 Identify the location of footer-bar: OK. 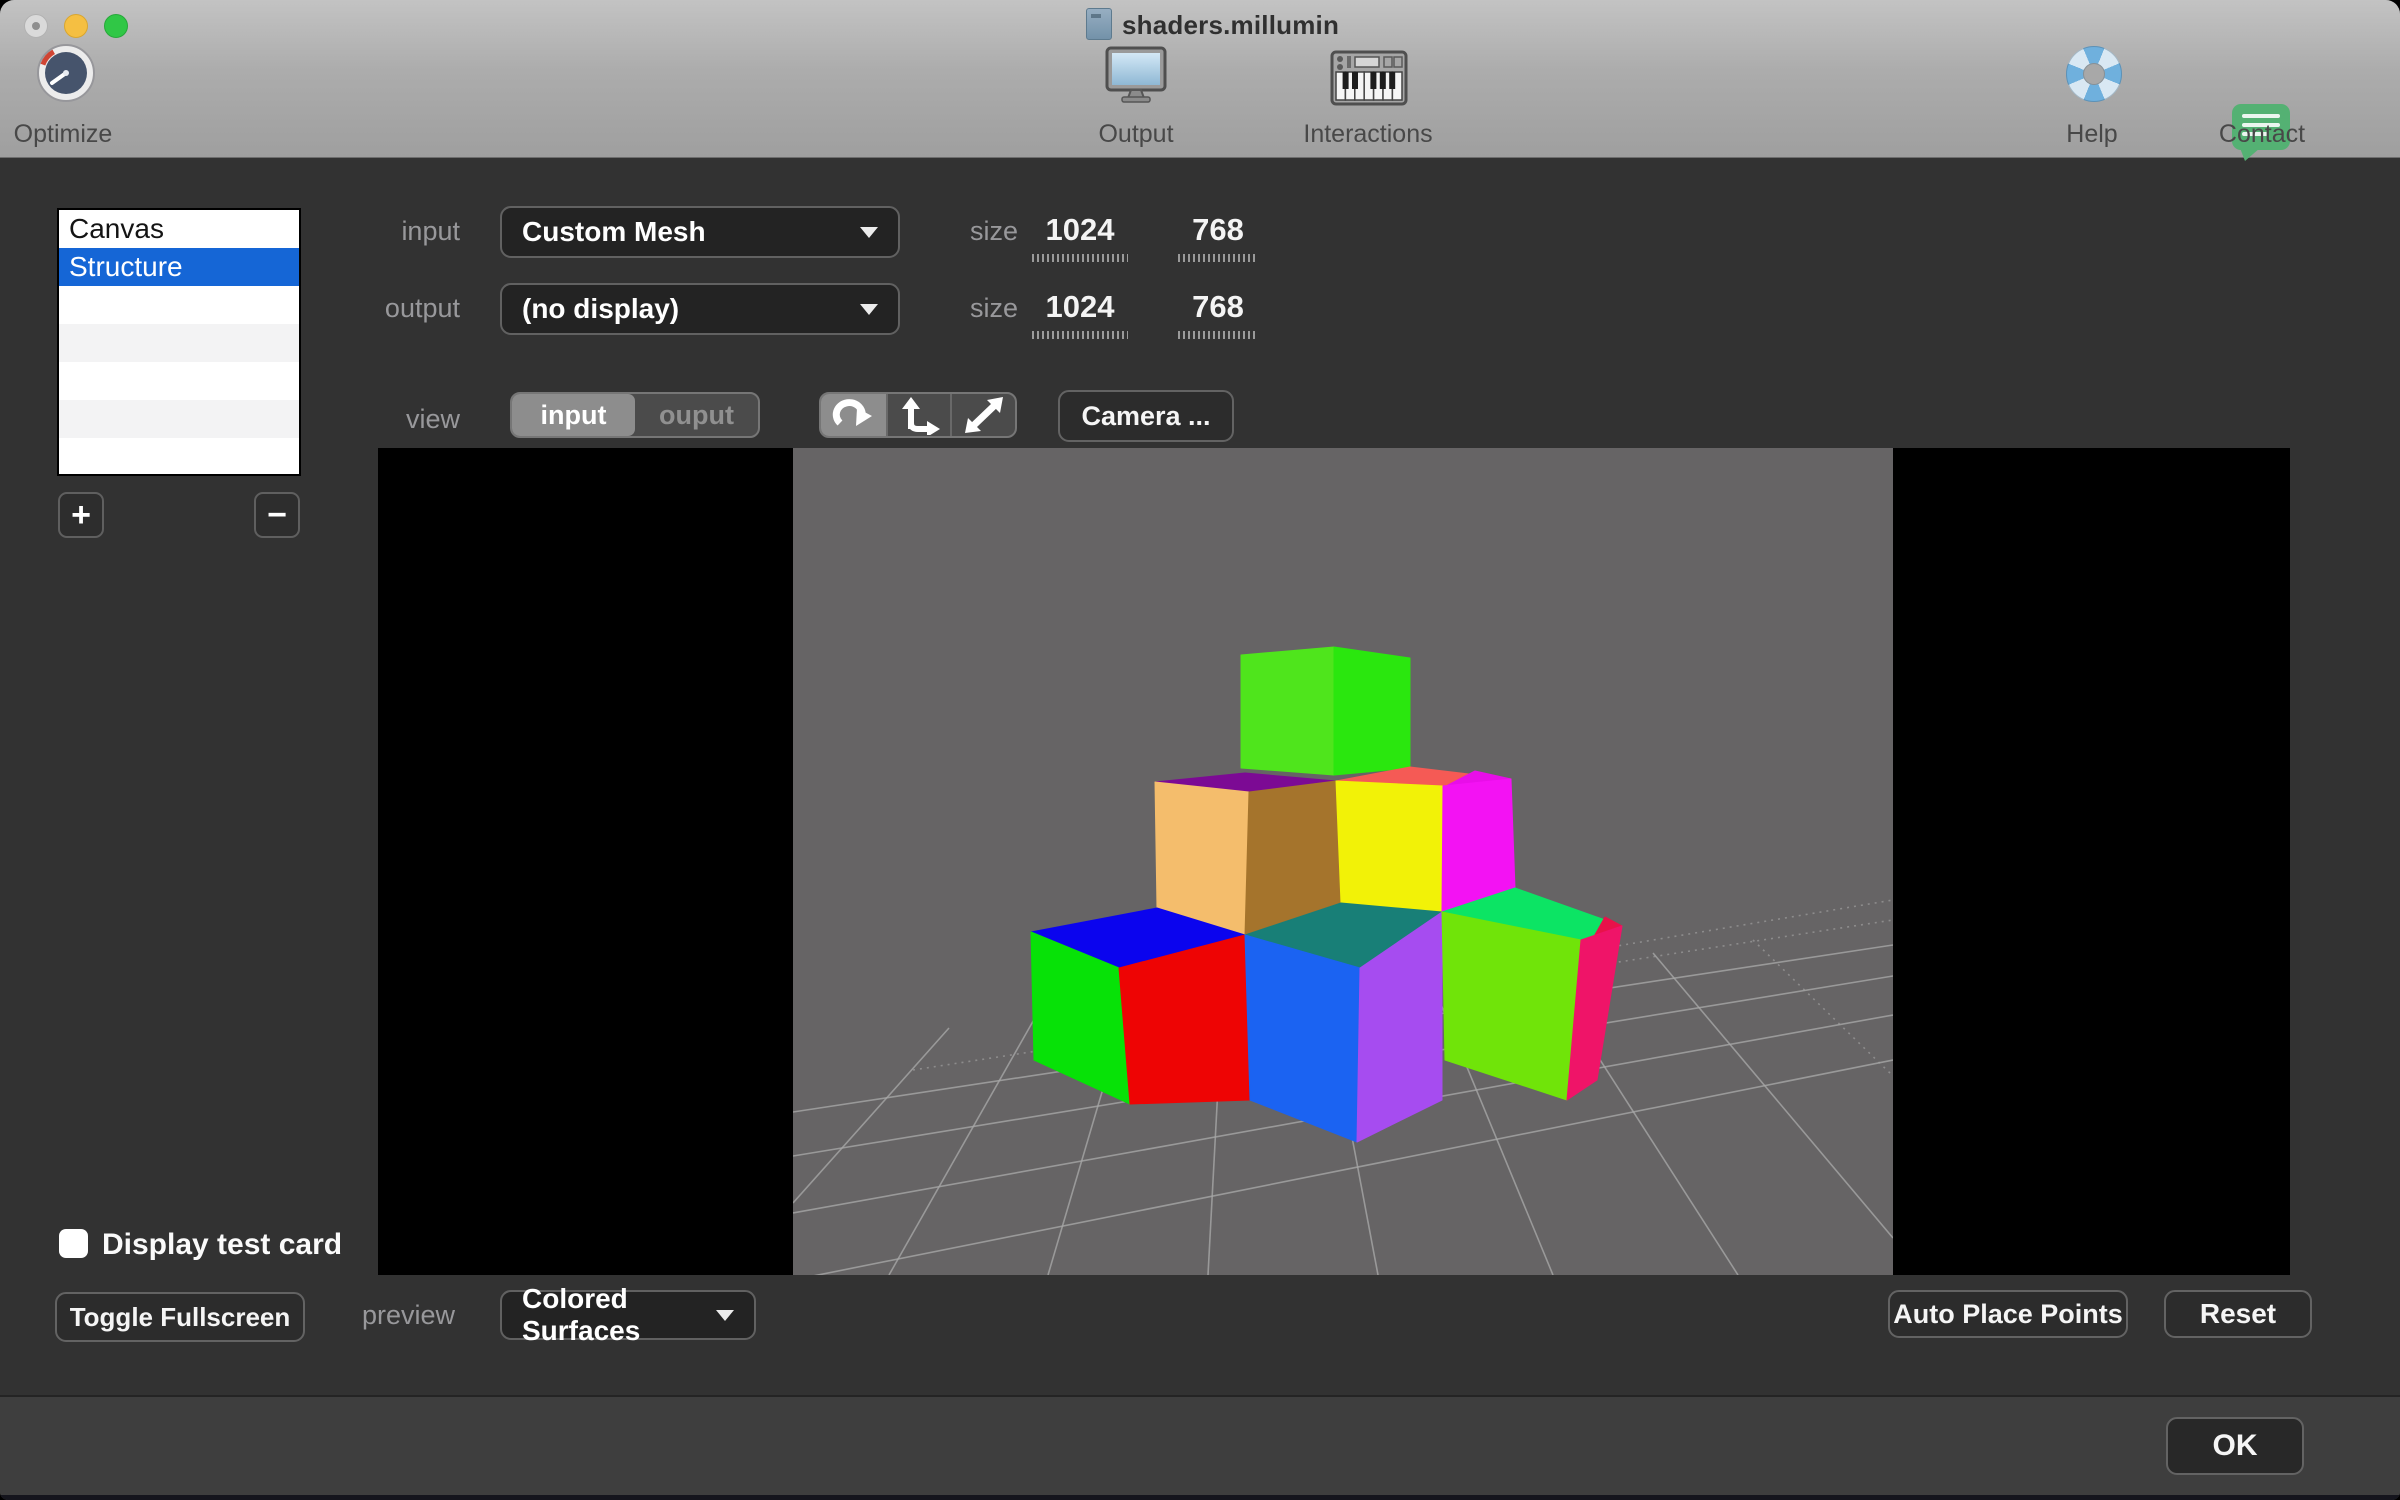
(1200, 1447).